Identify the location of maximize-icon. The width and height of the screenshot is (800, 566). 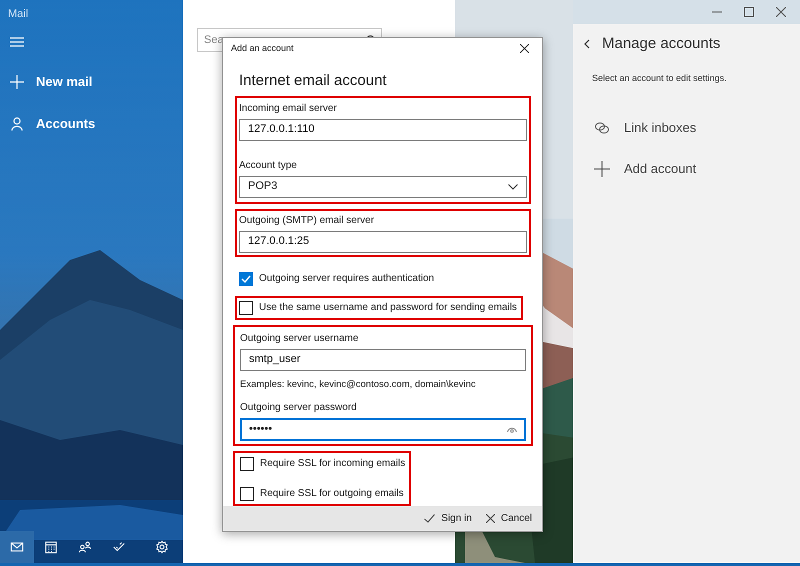
(749, 12).